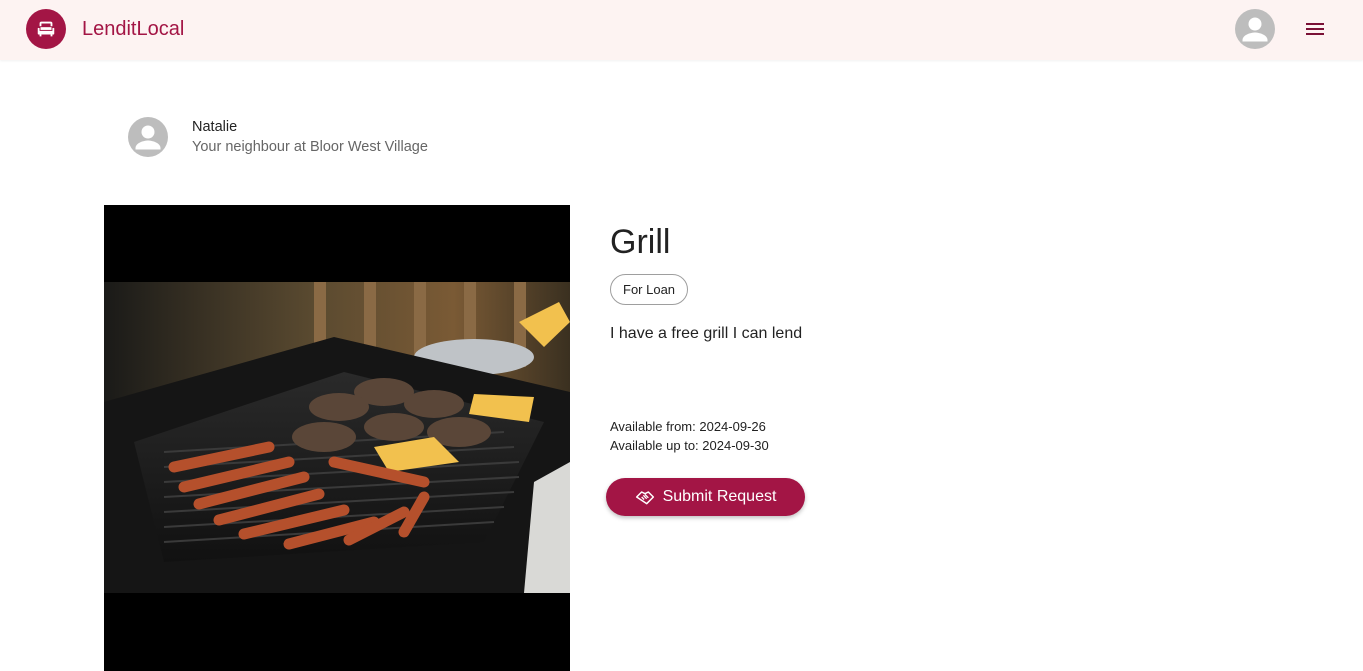  I want to click on submit-request-button: Submit Request, so click(705, 497).